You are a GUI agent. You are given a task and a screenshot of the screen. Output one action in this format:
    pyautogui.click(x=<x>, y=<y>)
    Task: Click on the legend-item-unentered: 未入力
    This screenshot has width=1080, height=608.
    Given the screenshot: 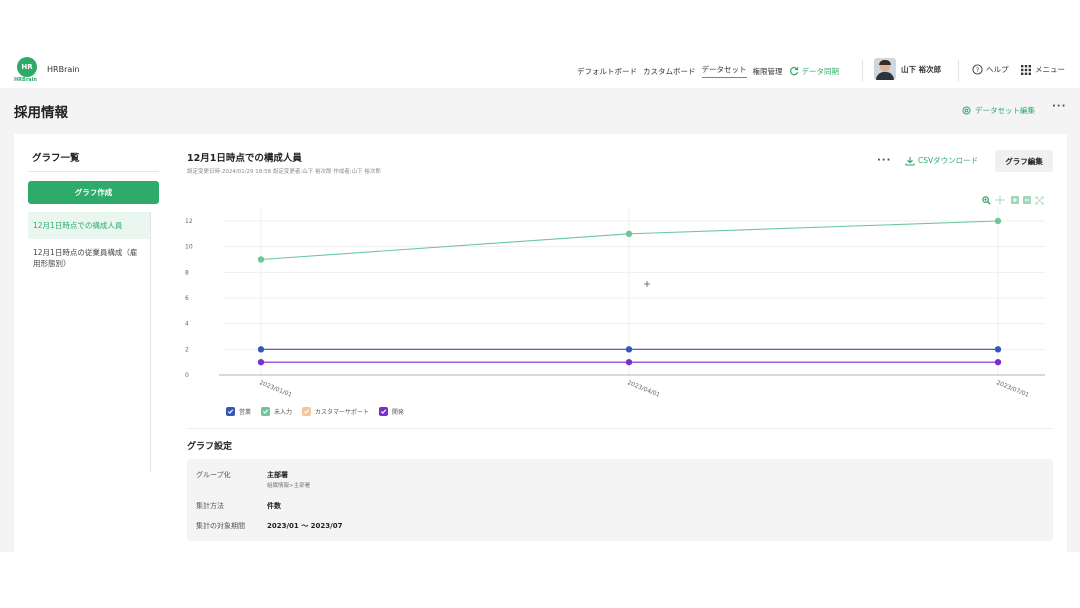 What is the action you would take?
    pyautogui.click(x=276, y=411)
    